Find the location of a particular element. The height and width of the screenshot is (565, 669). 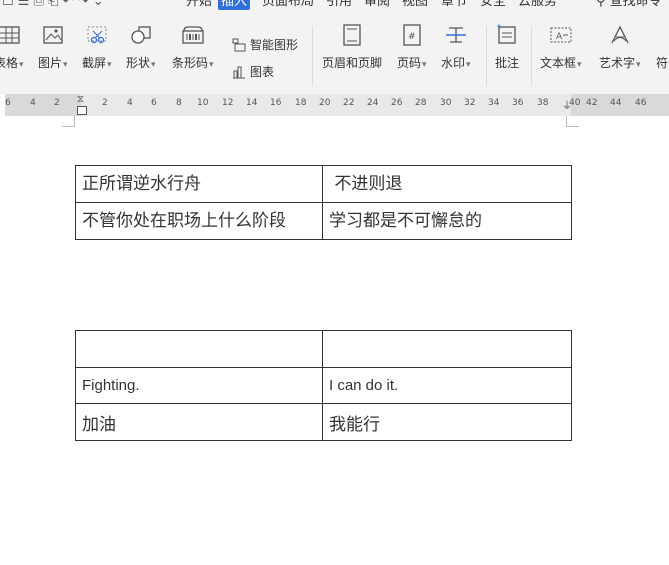

chart-button: 图表 is located at coordinates (253, 71).